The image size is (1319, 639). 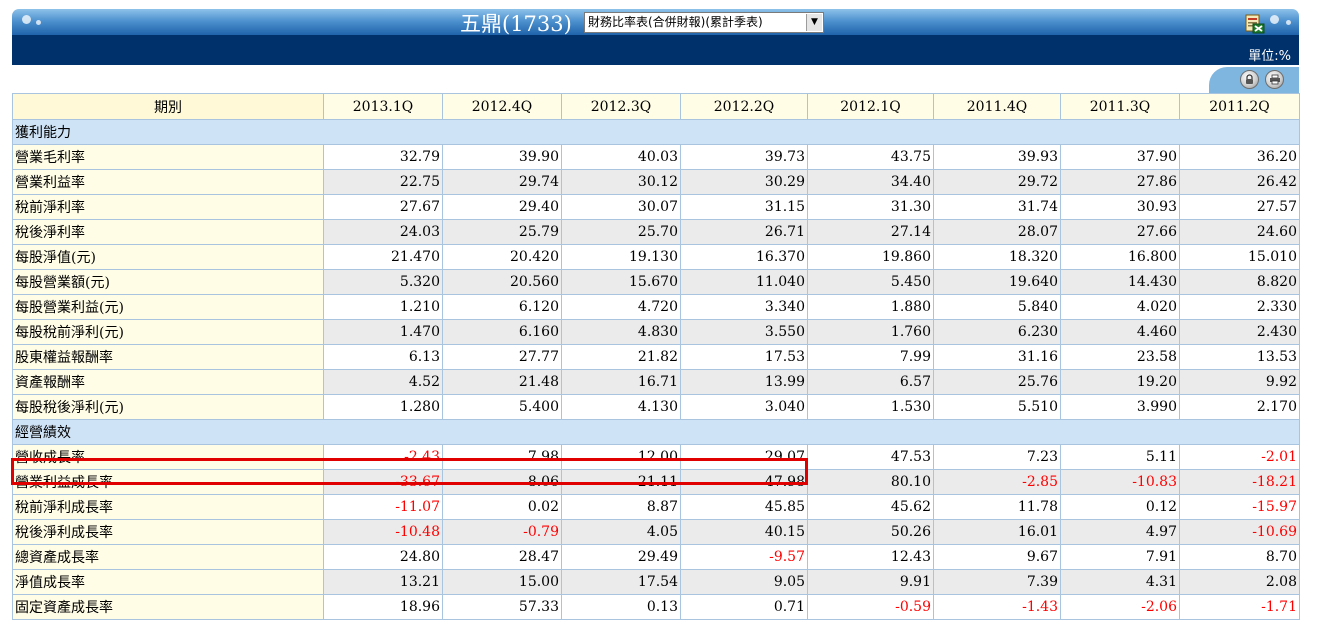 What do you see at coordinates (744, 407) in the screenshot?
I see `table-cell: 3.040` at bounding box center [744, 407].